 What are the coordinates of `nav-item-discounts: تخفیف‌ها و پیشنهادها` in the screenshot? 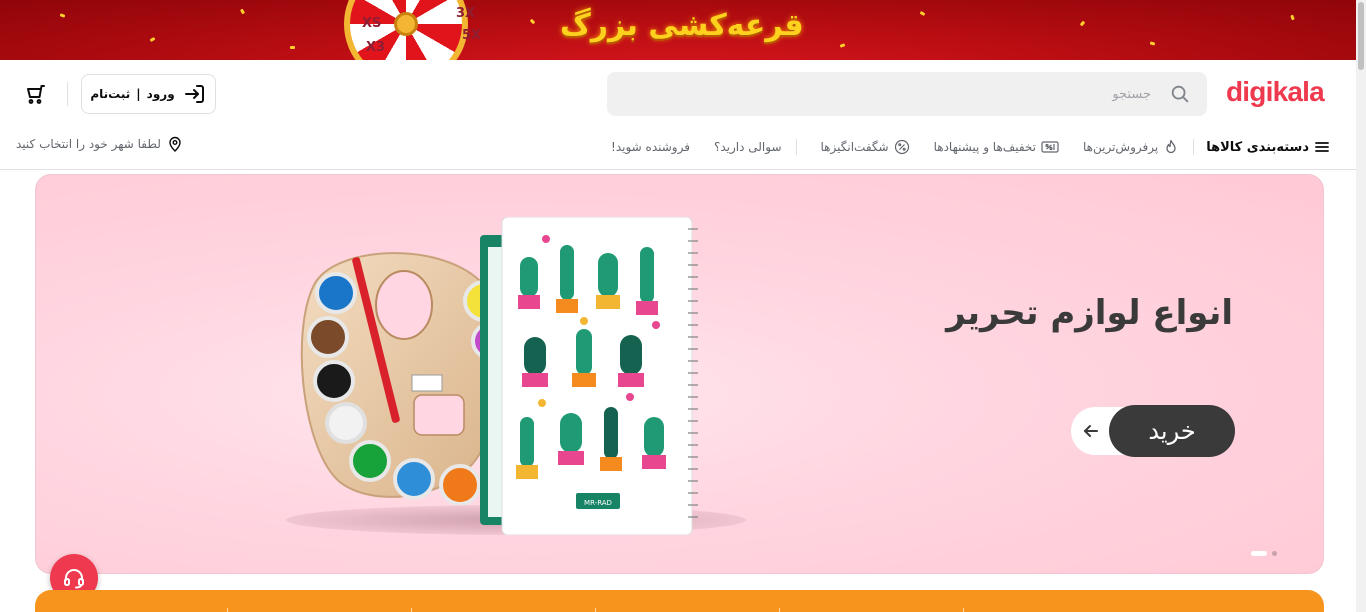 It's located at (996, 147).